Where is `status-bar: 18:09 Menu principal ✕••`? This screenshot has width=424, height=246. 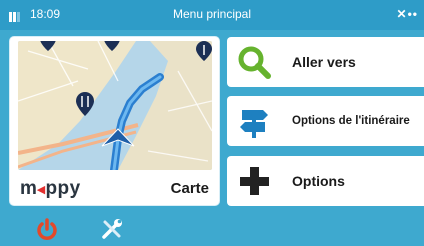
status-bar: 18:09 Menu principal ✕•• is located at coordinates (212, 15).